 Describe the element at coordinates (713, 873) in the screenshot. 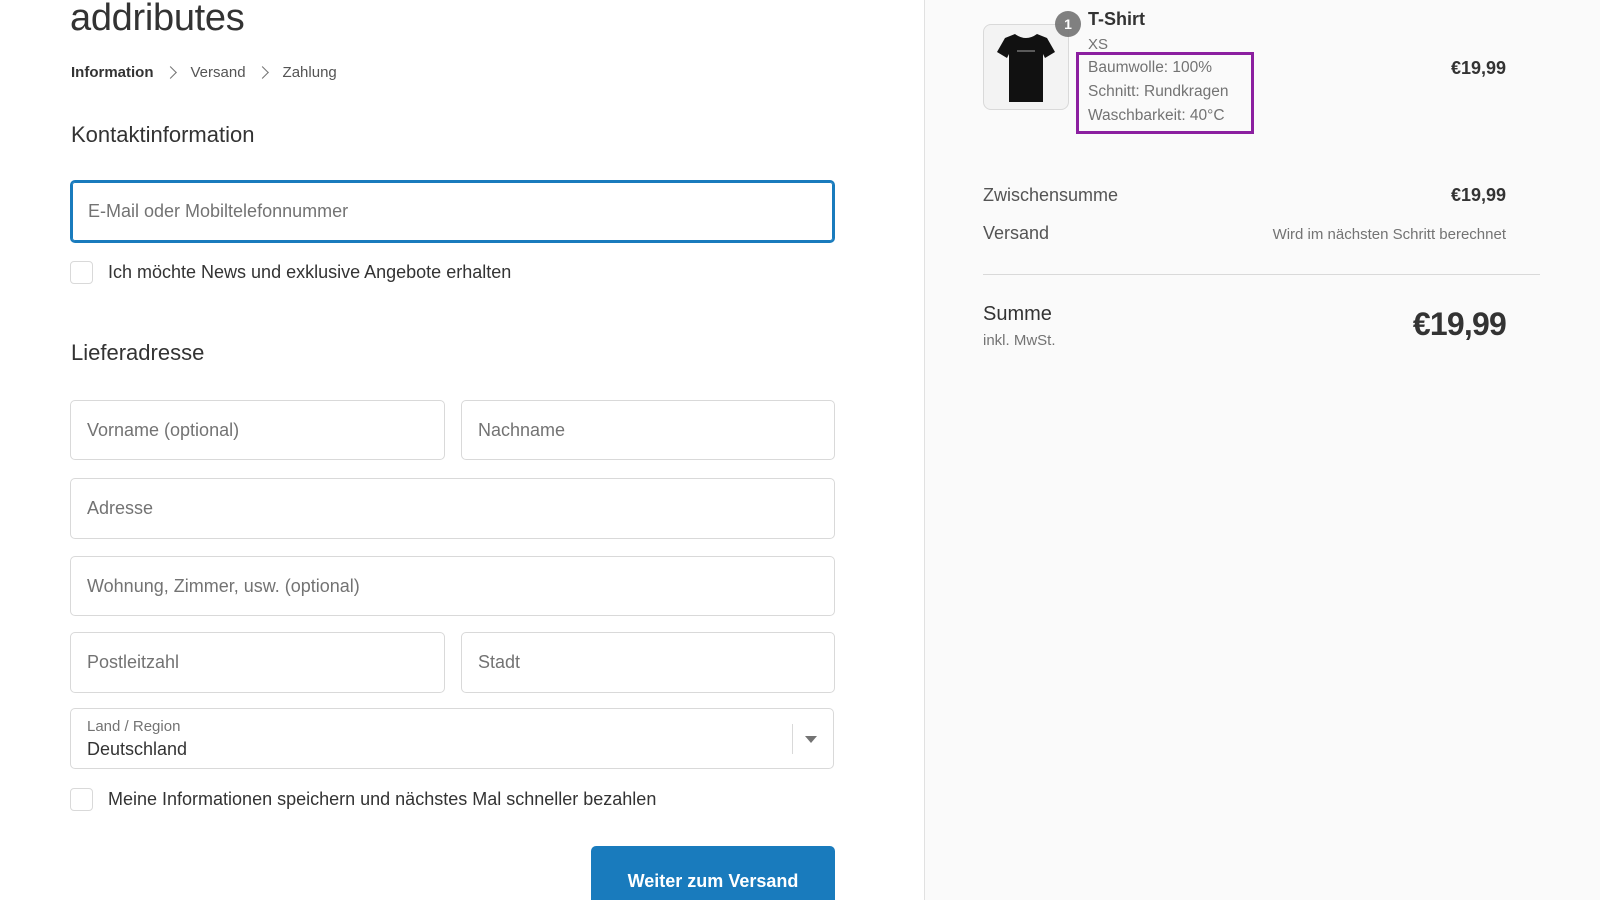

I see `continue-to-shipping-button: Weiter zum Versand` at that location.